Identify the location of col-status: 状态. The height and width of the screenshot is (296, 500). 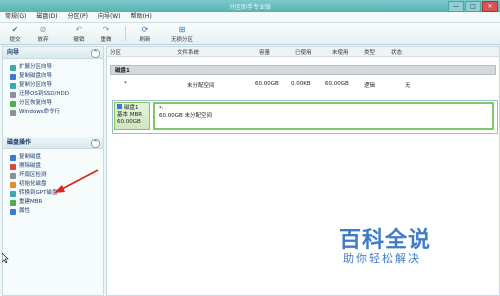
(396, 52).